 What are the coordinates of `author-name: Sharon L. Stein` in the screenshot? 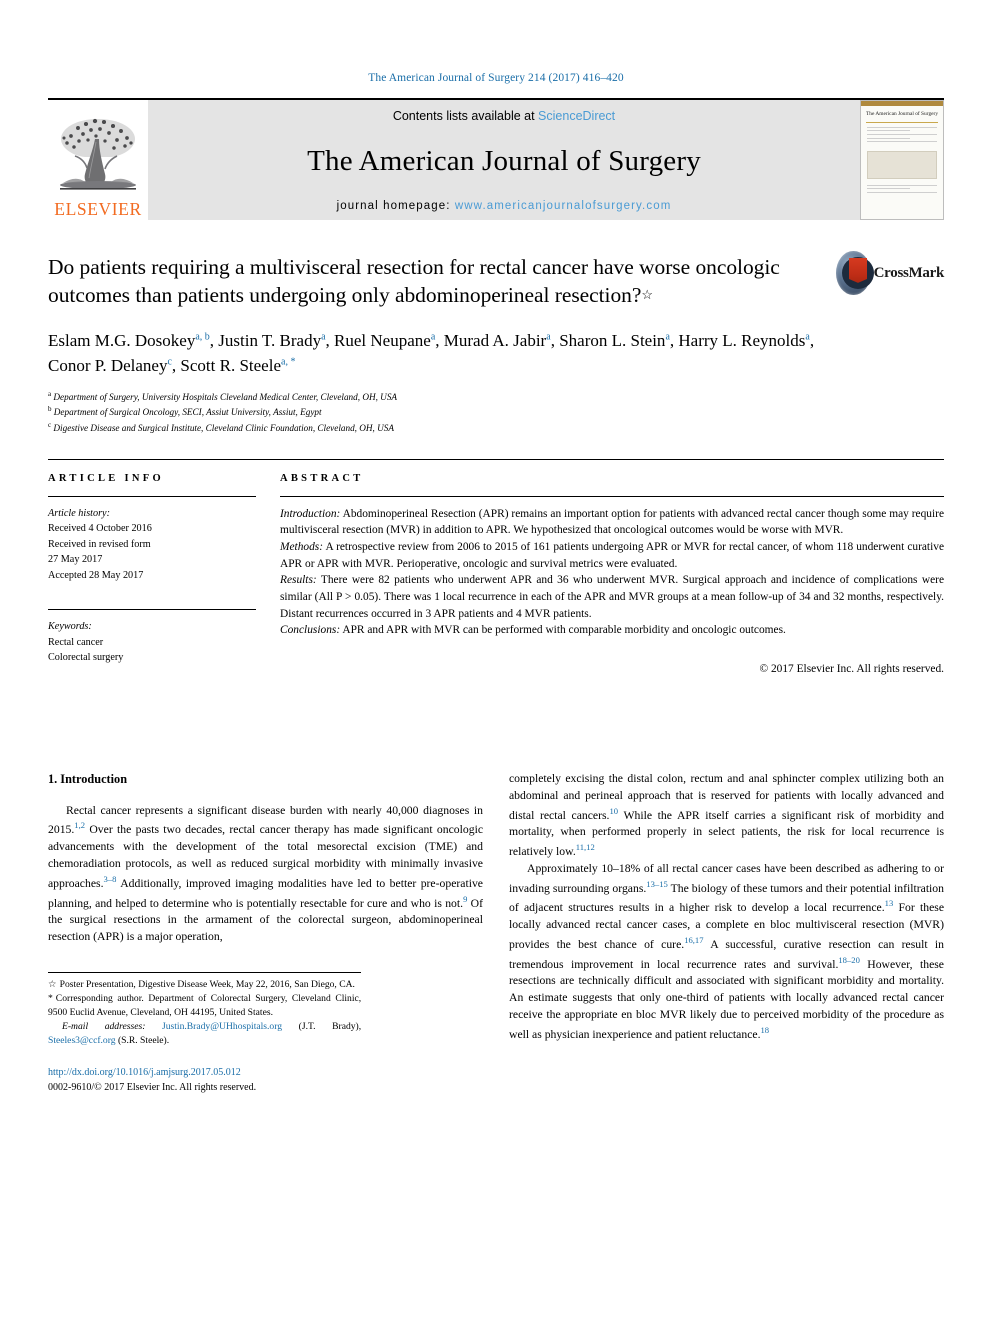 It's located at (612, 340).